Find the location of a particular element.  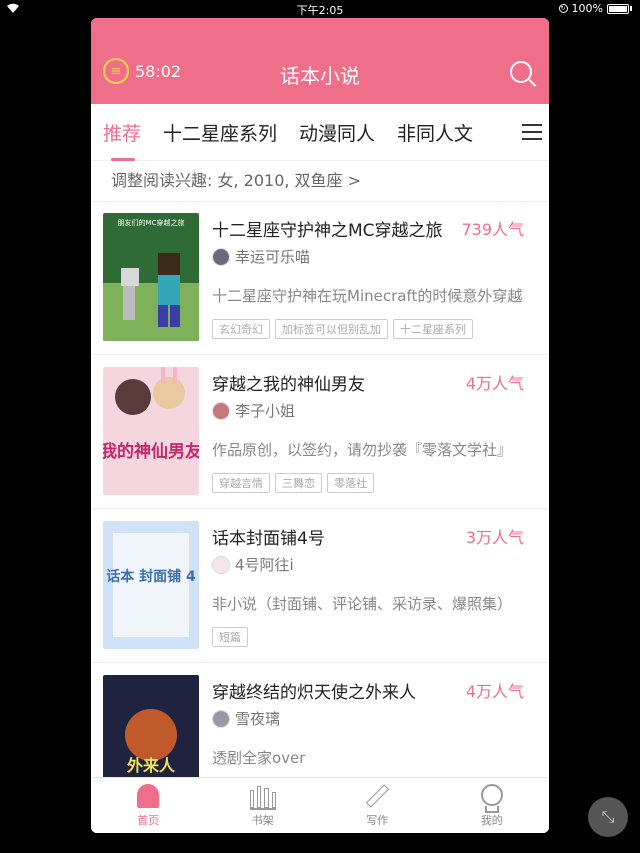

battery-icon is located at coordinates (618, 8).